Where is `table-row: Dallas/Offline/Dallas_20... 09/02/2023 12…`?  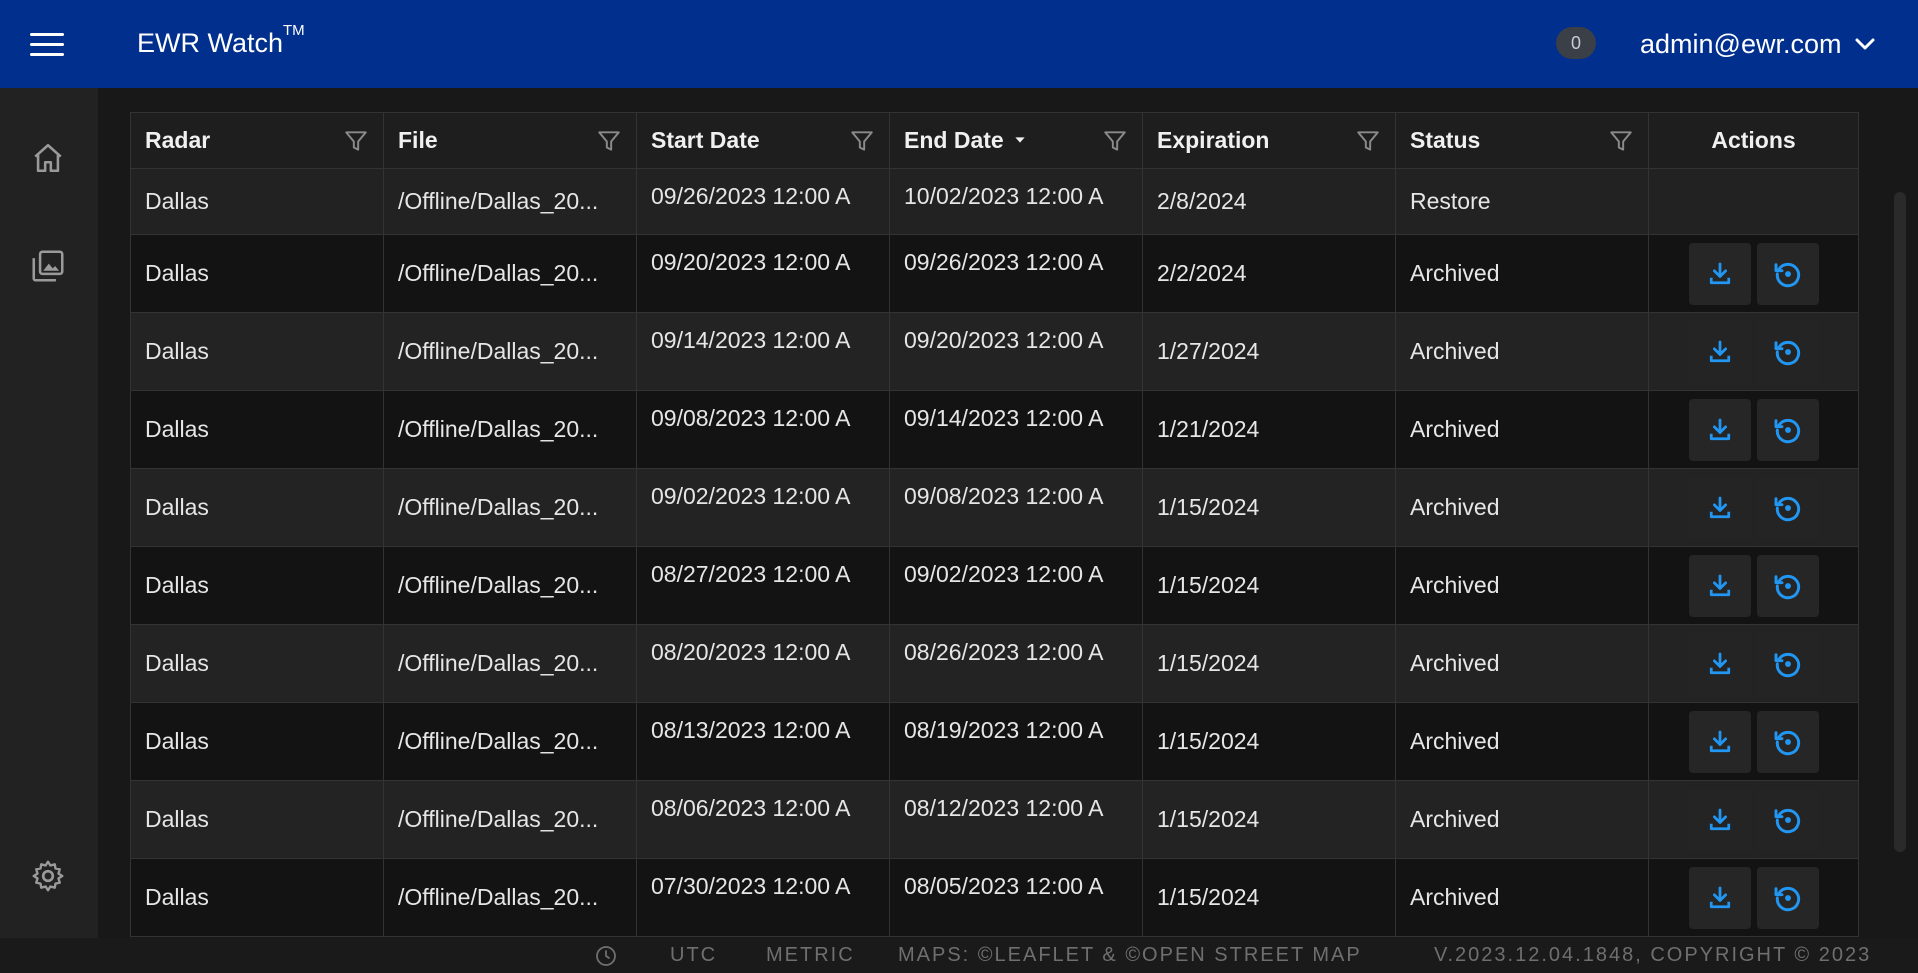
table-row: Dallas/Offline/Dallas_20... 09/02/2023 12… is located at coordinates (994, 507).